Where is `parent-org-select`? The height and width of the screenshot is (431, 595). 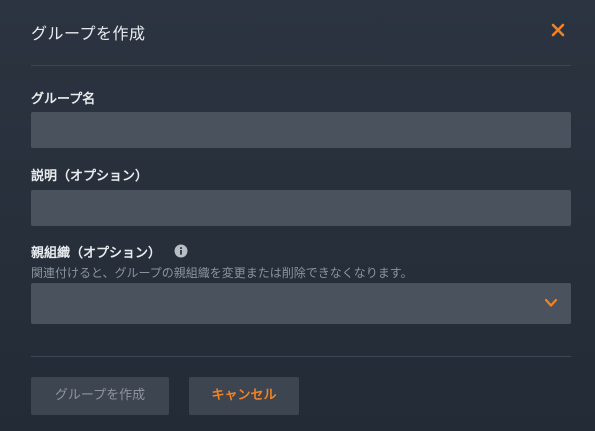 parent-org-select is located at coordinates (301, 303).